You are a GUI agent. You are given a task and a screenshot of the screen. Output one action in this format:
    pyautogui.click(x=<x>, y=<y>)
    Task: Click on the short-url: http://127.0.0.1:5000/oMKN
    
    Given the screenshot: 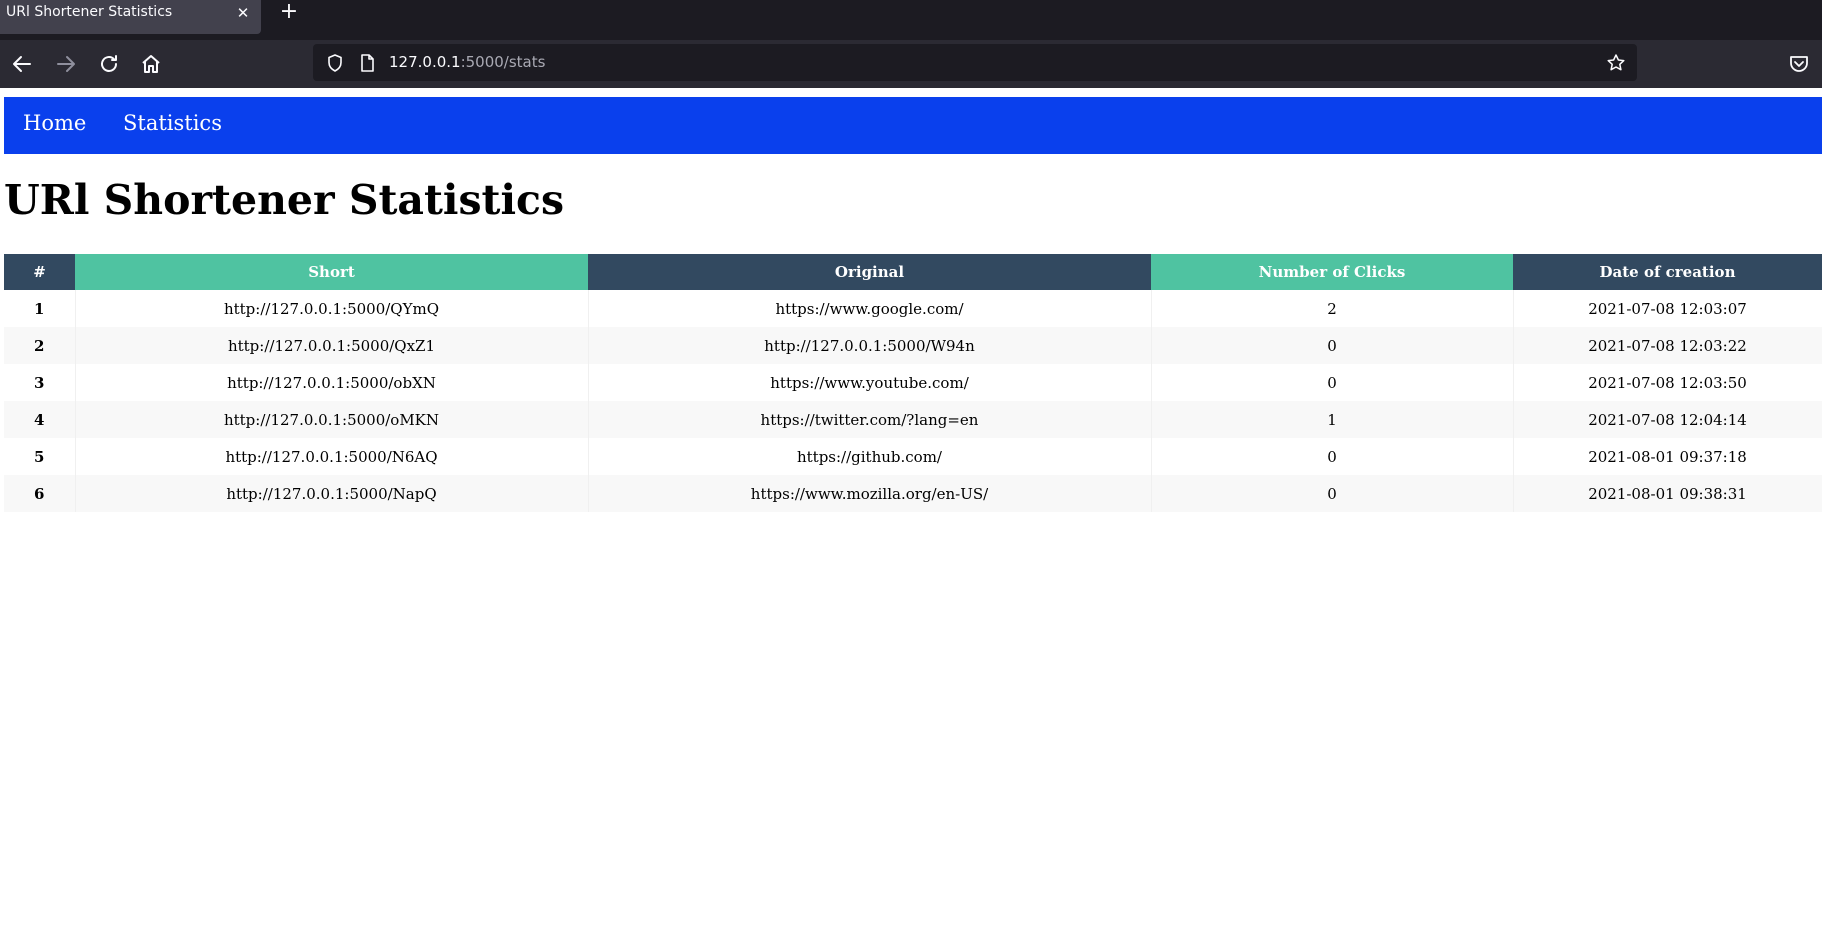 What is the action you would take?
    pyautogui.click(x=332, y=419)
    